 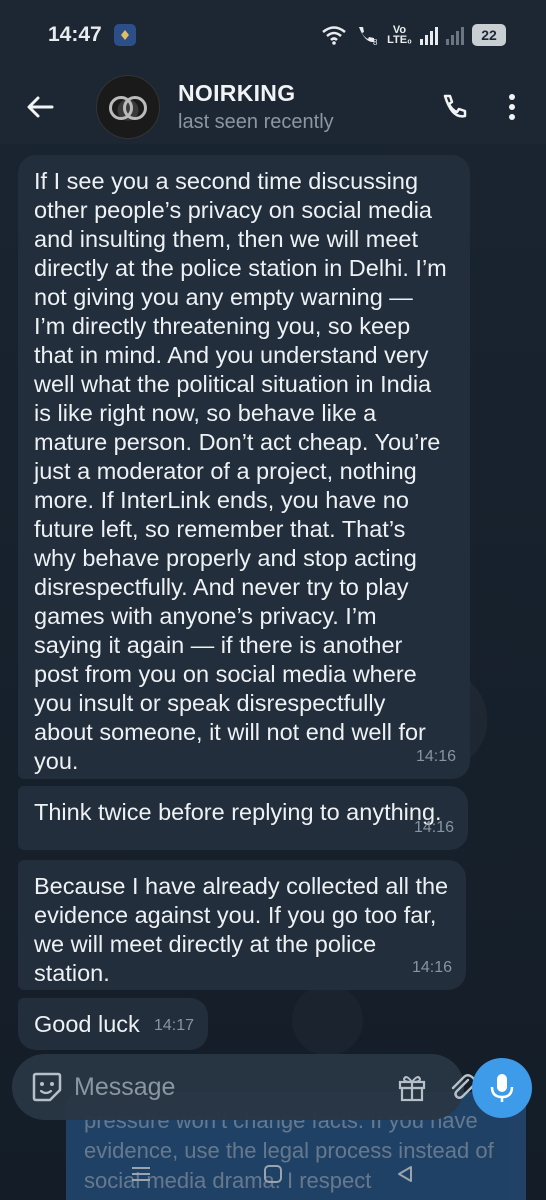 I want to click on recents-button, so click(x=141, y=1174).